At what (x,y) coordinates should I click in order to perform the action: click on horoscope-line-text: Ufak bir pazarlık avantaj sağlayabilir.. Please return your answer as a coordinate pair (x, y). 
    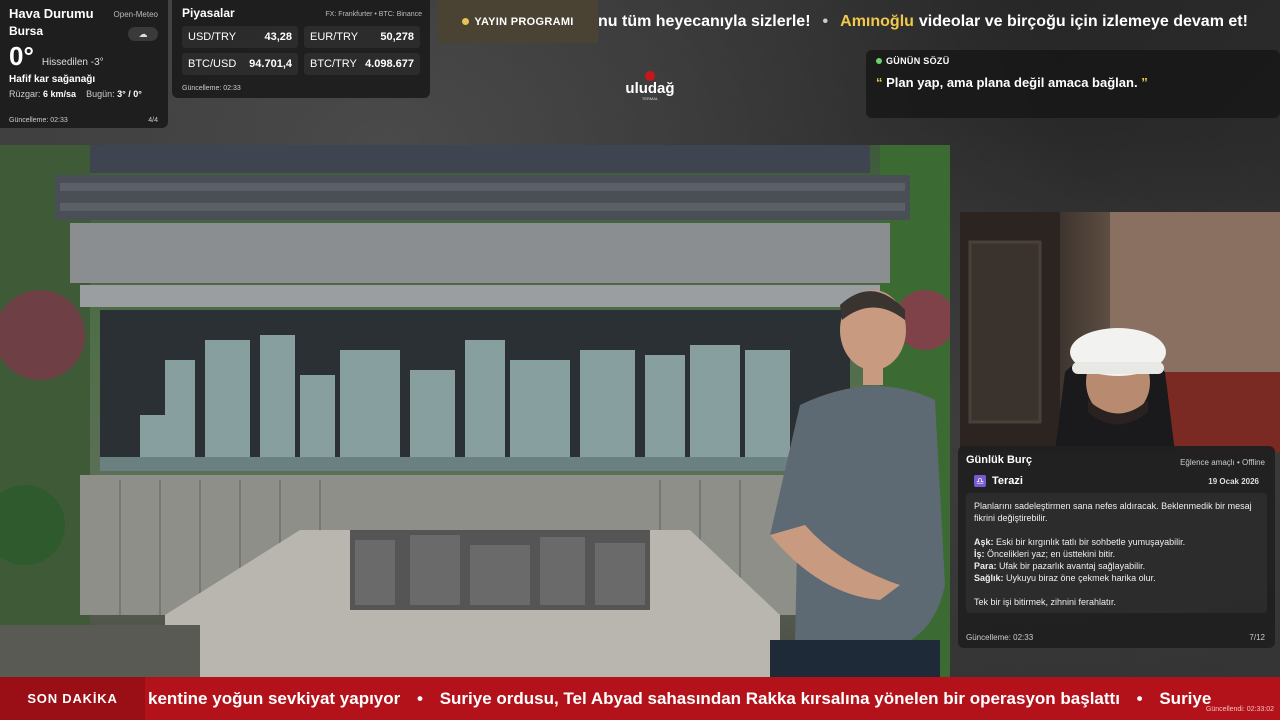
    Looking at the image, I should click on (1072, 566).